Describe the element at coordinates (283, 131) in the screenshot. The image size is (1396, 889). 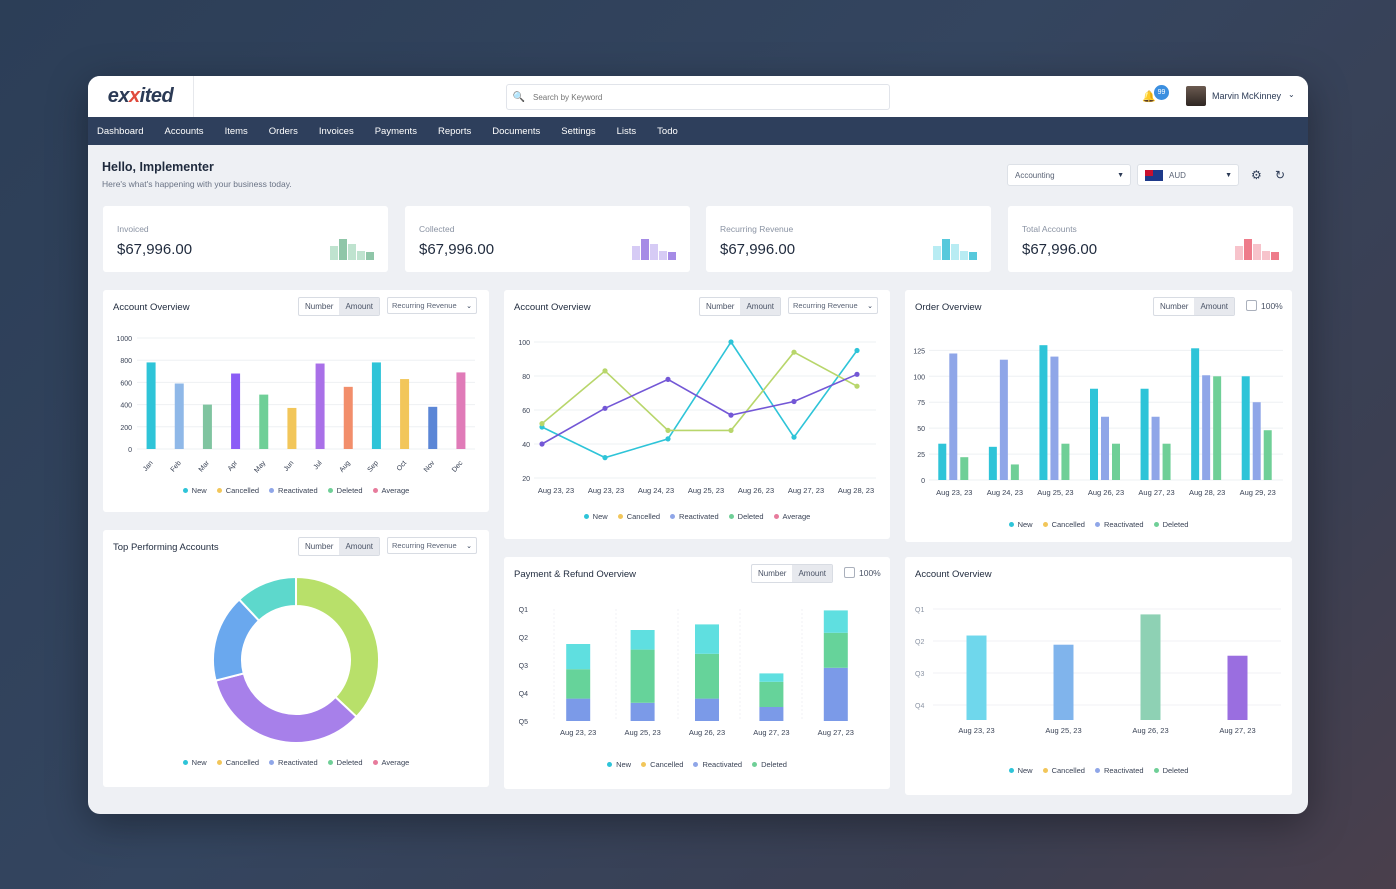
I see `nav-orders: Orders` at that location.